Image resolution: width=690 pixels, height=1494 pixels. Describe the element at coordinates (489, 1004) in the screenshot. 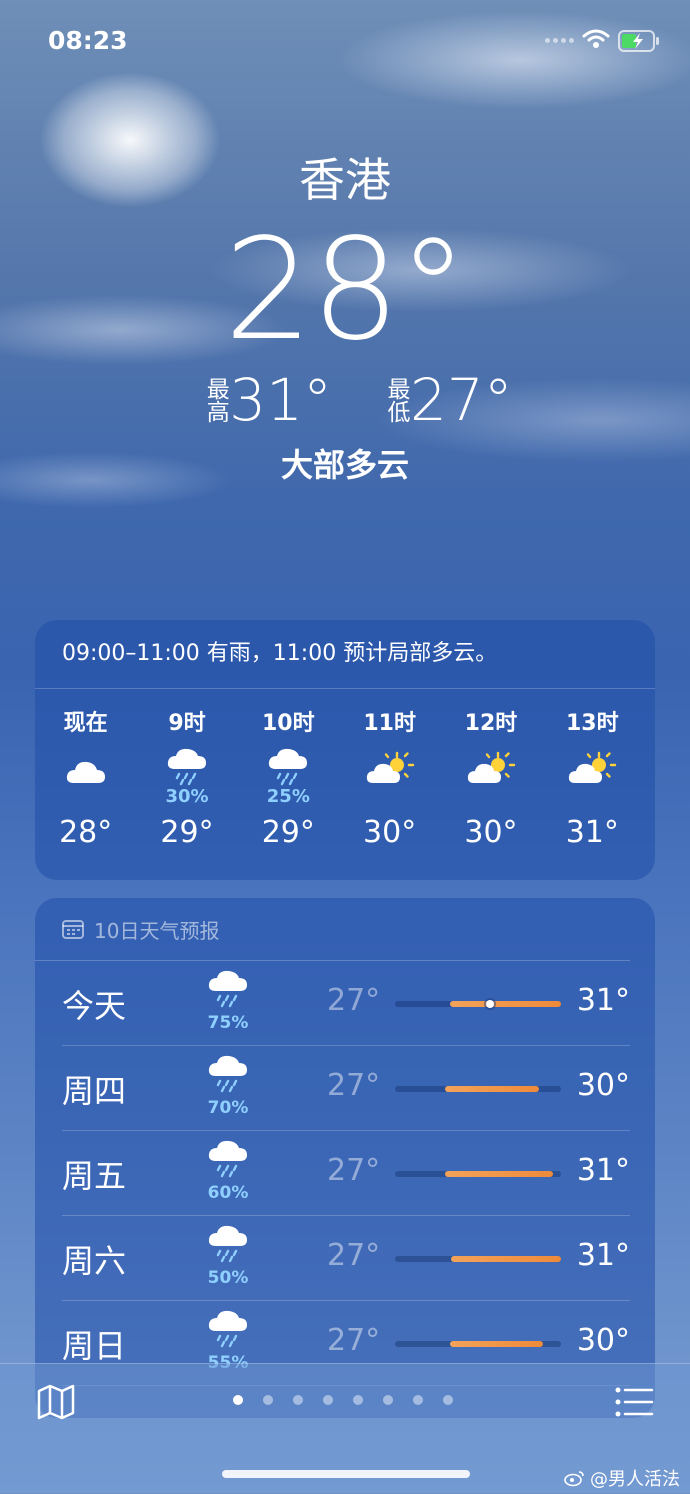

I see `current-temp-dot` at that location.